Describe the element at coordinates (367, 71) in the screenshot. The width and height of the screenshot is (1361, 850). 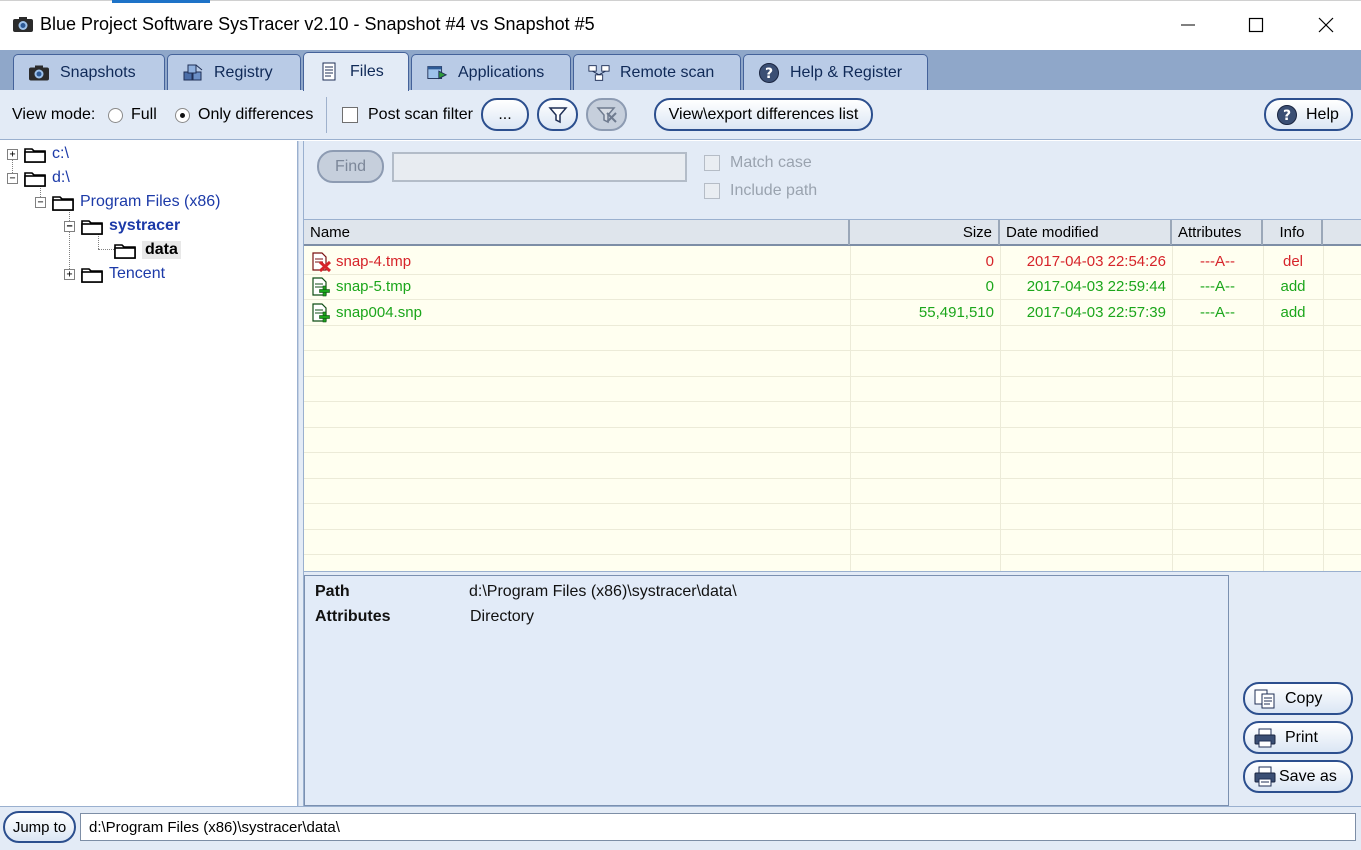
I see `tab-label: Files` at that location.